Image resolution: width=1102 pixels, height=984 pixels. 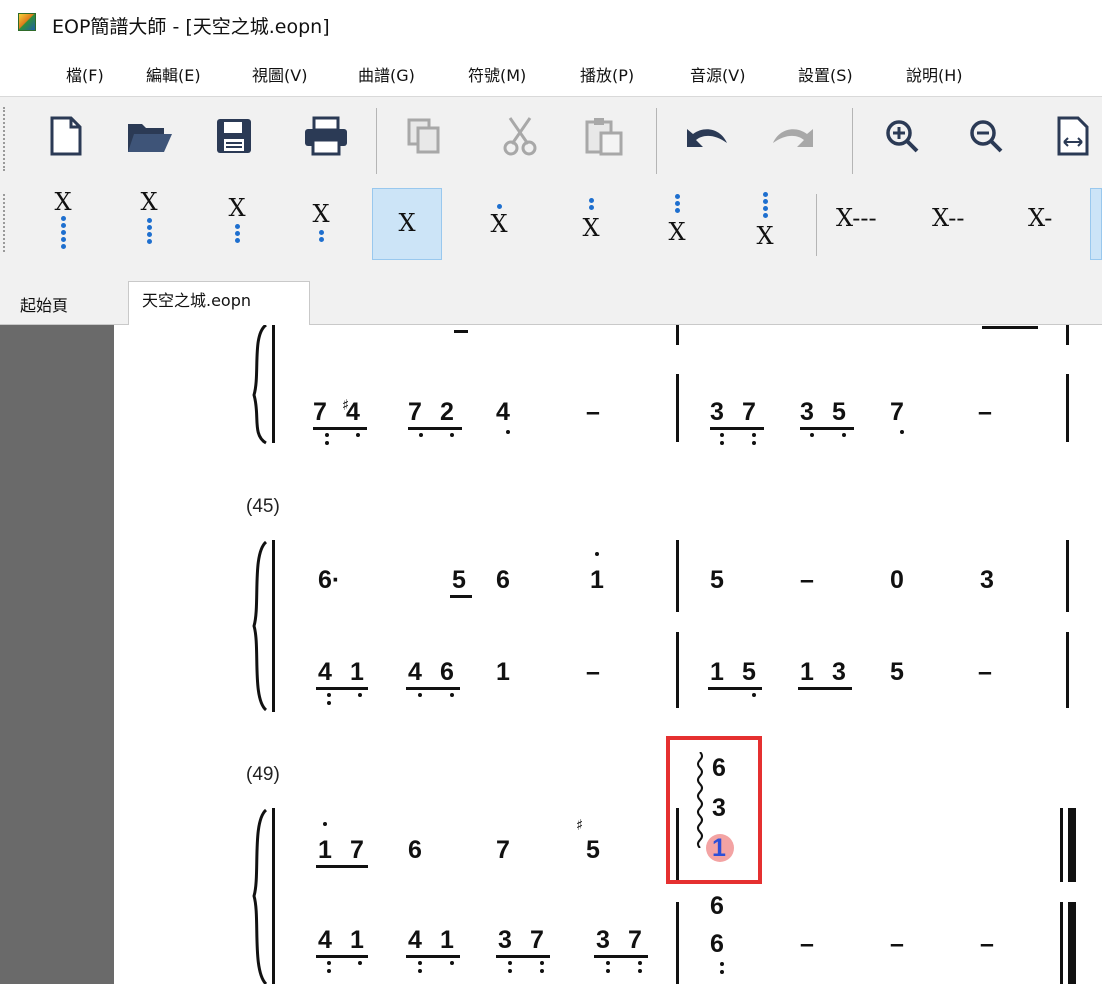 I want to click on menu-sound-source: 音源(V), so click(x=717, y=74).